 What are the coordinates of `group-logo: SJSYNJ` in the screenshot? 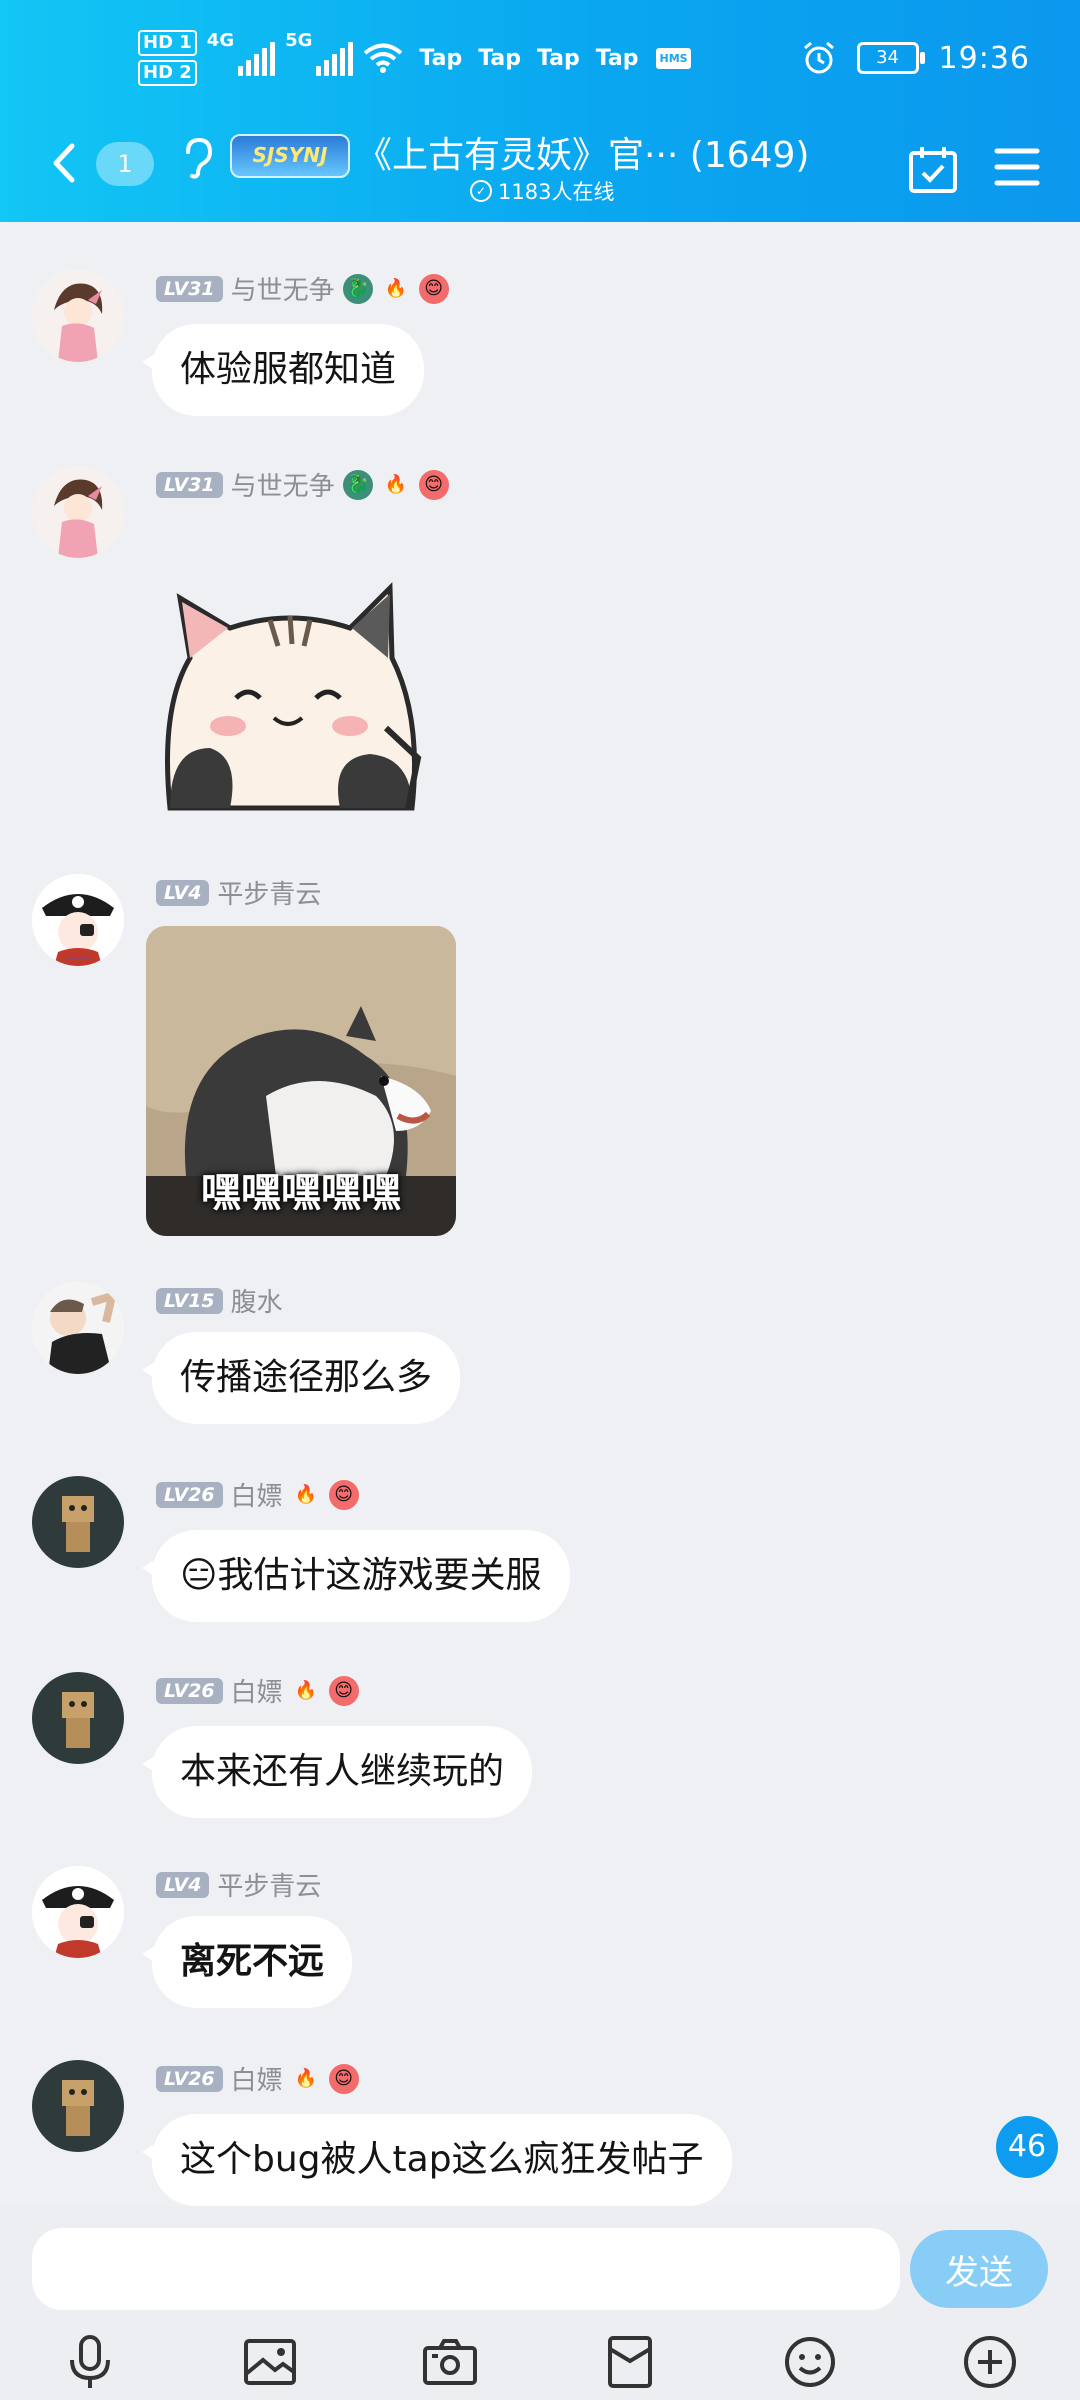 It's located at (290, 156).